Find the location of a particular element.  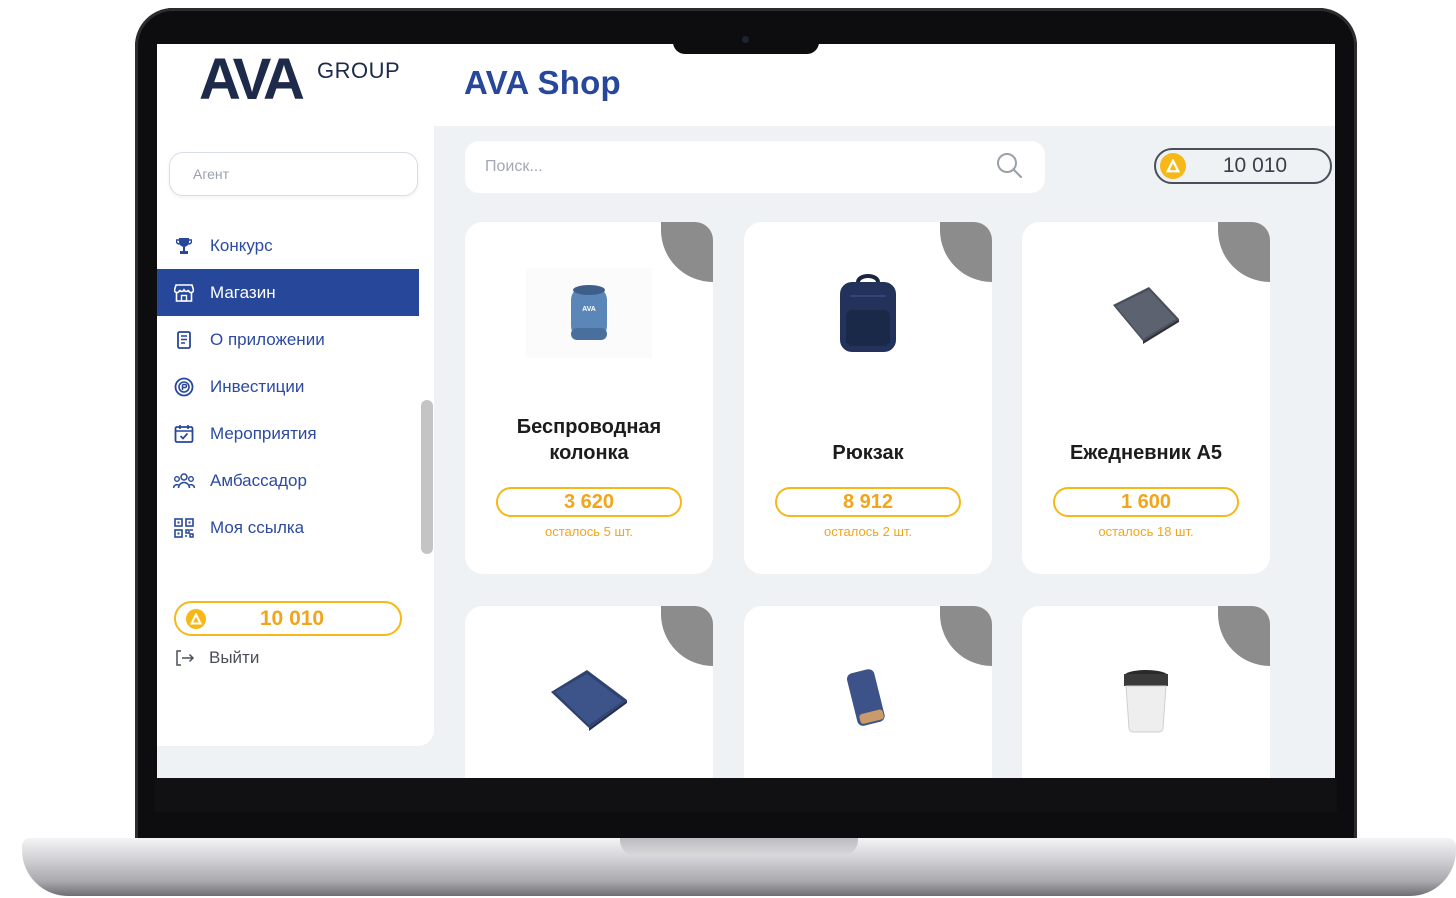

sidebar-item-investments: Инвестиции is located at coordinates (288, 386).